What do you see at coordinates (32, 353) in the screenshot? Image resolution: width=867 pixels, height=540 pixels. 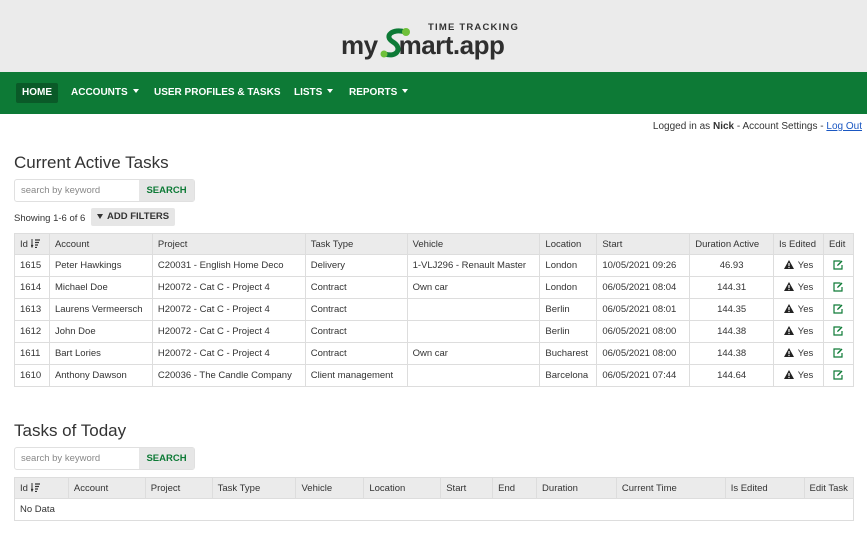 I see `cell-id: 1611` at bounding box center [32, 353].